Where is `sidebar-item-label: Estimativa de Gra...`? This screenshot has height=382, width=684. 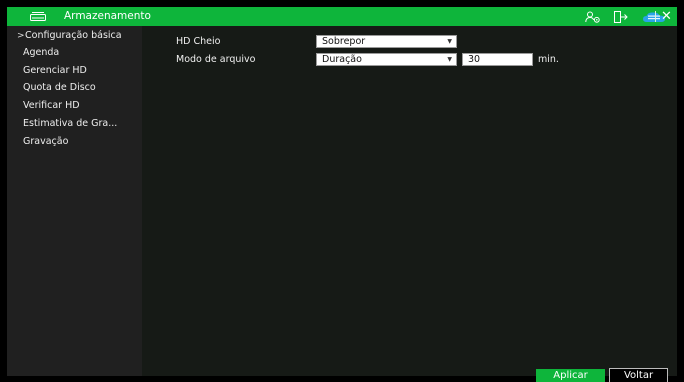
sidebar-item-label: Estimativa de Gra... is located at coordinates (70, 123).